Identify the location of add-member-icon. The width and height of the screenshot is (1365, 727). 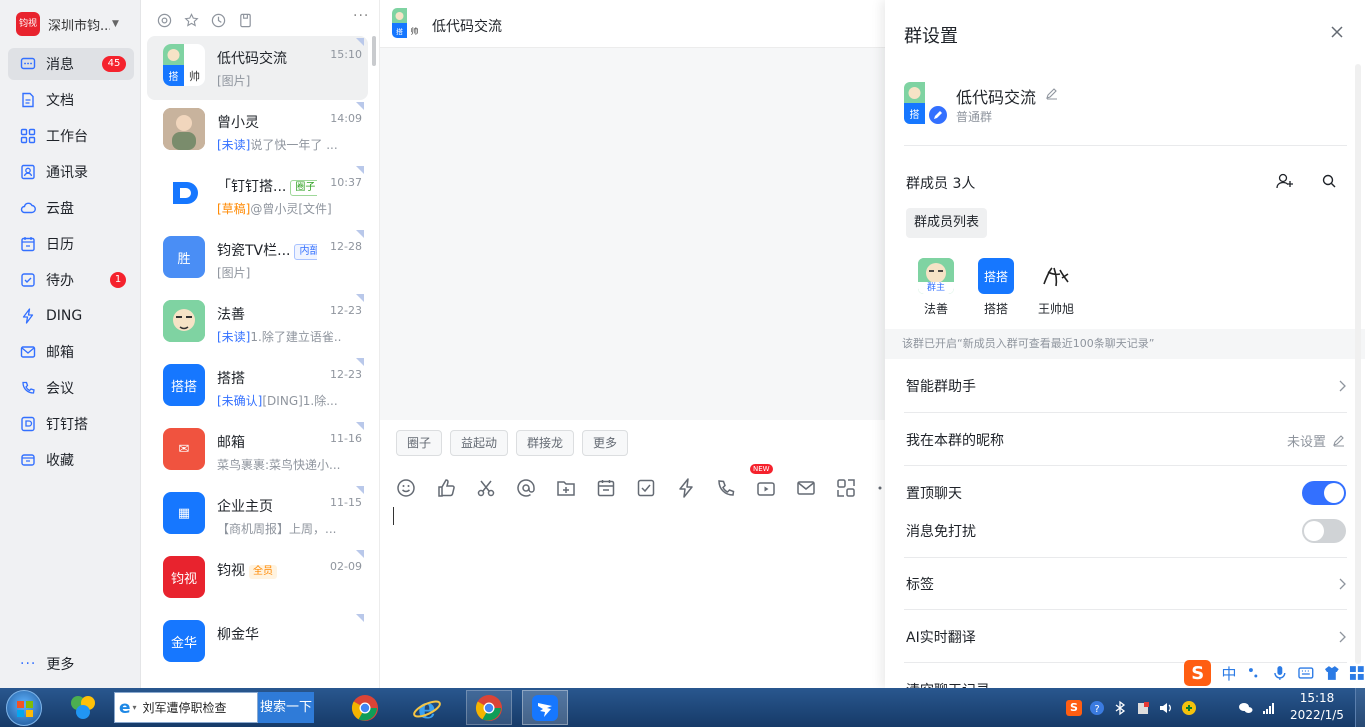
(1285, 181).